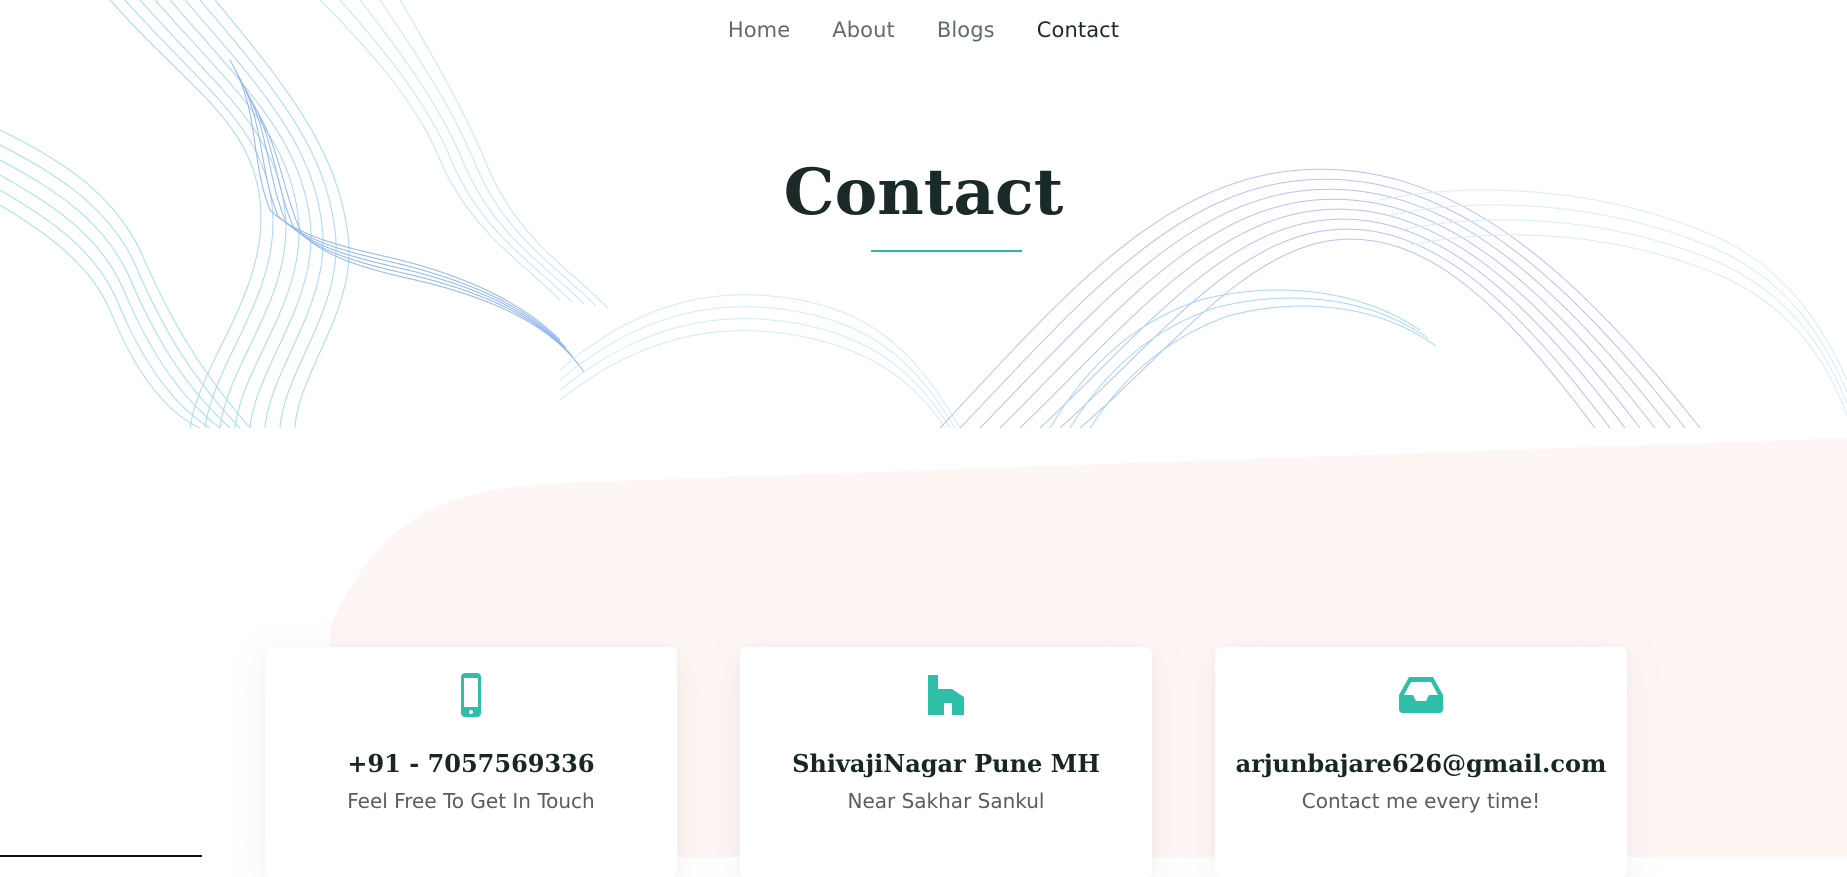 The width and height of the screenshot is (1847, 877). Describe the element at coordinates (946, 801) in the screenshot. I see `address-subtitle: Near Sakhar Sankul` at that location.